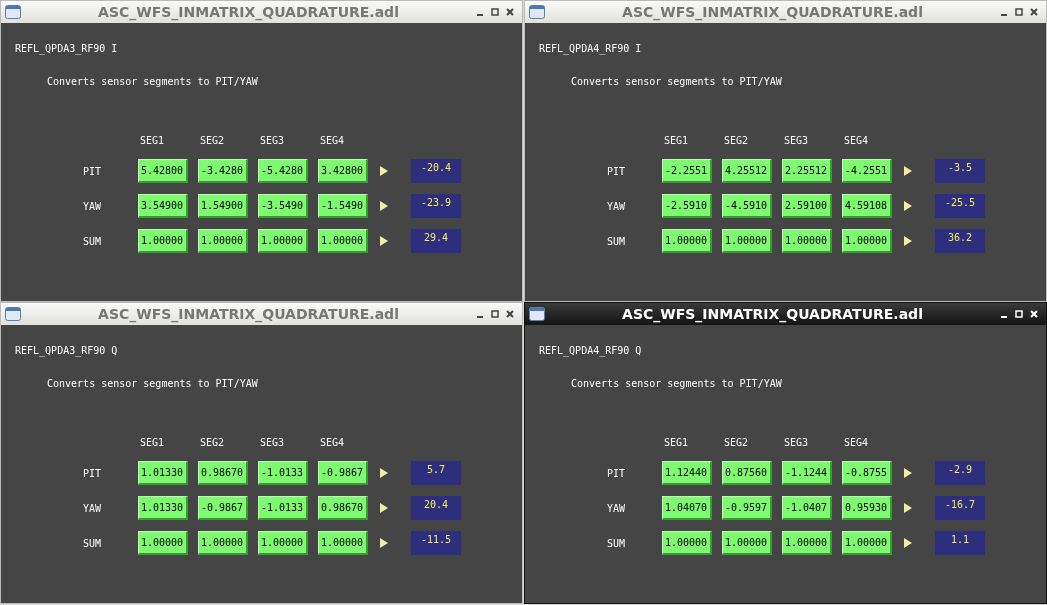  Describe the element at coordinates (960, 206) in the screenshot. I see `output-readout: -25.5` at that location.